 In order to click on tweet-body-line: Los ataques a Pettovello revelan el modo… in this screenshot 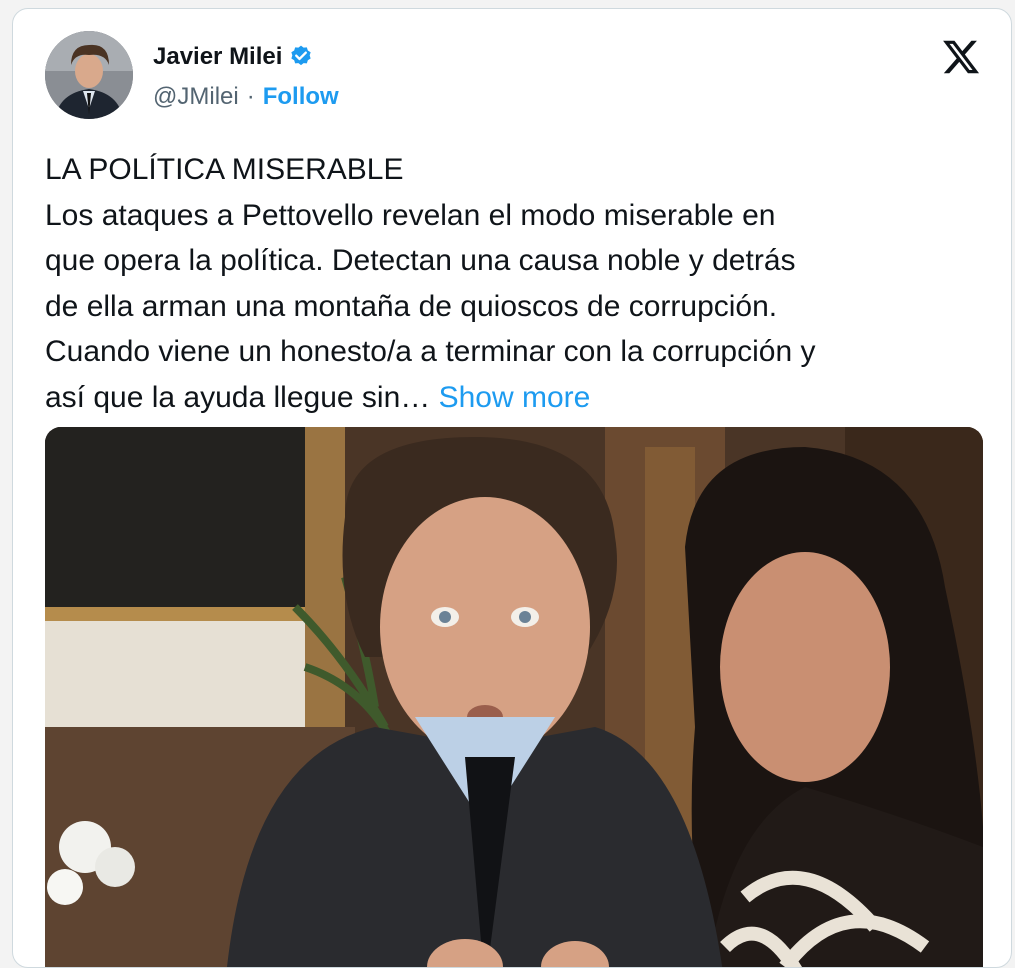, I will do `click(410, 215)`.